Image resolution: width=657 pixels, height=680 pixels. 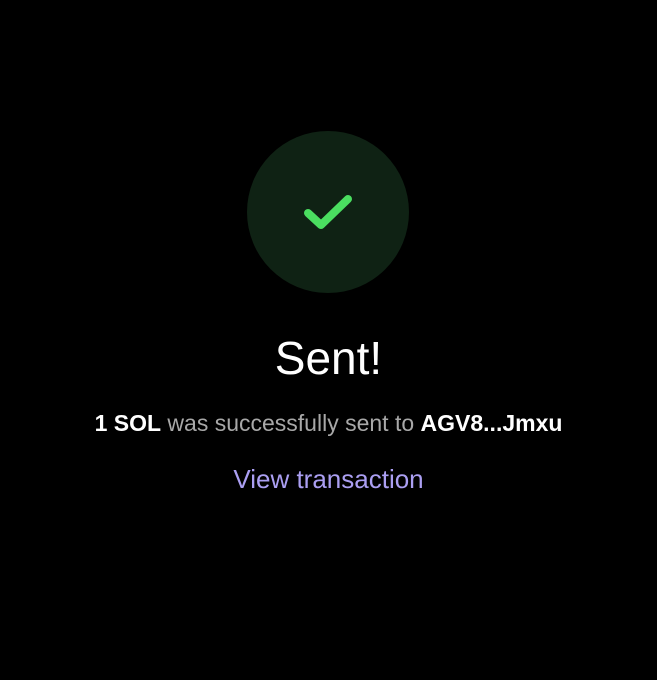 I want to click on page-title: Sent!, so click(x=328, y=358).